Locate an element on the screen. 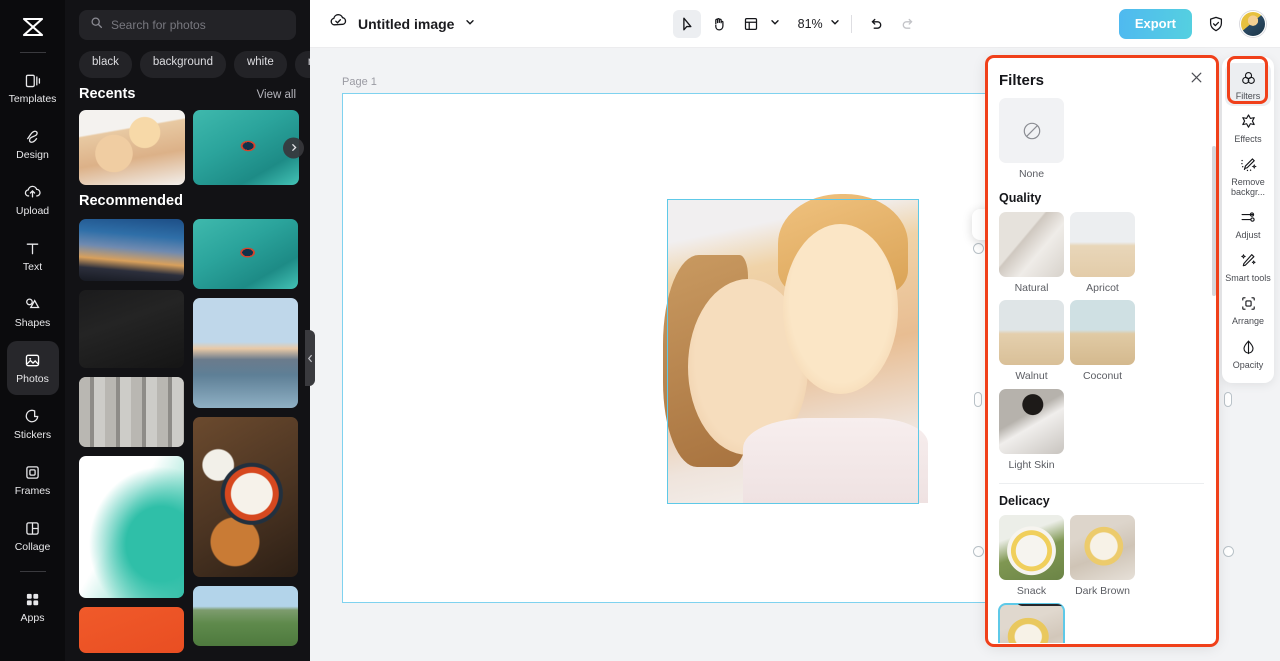 The width and height of the screenshot is (1280, 661). redo-button is located at coordinates (908, 24).